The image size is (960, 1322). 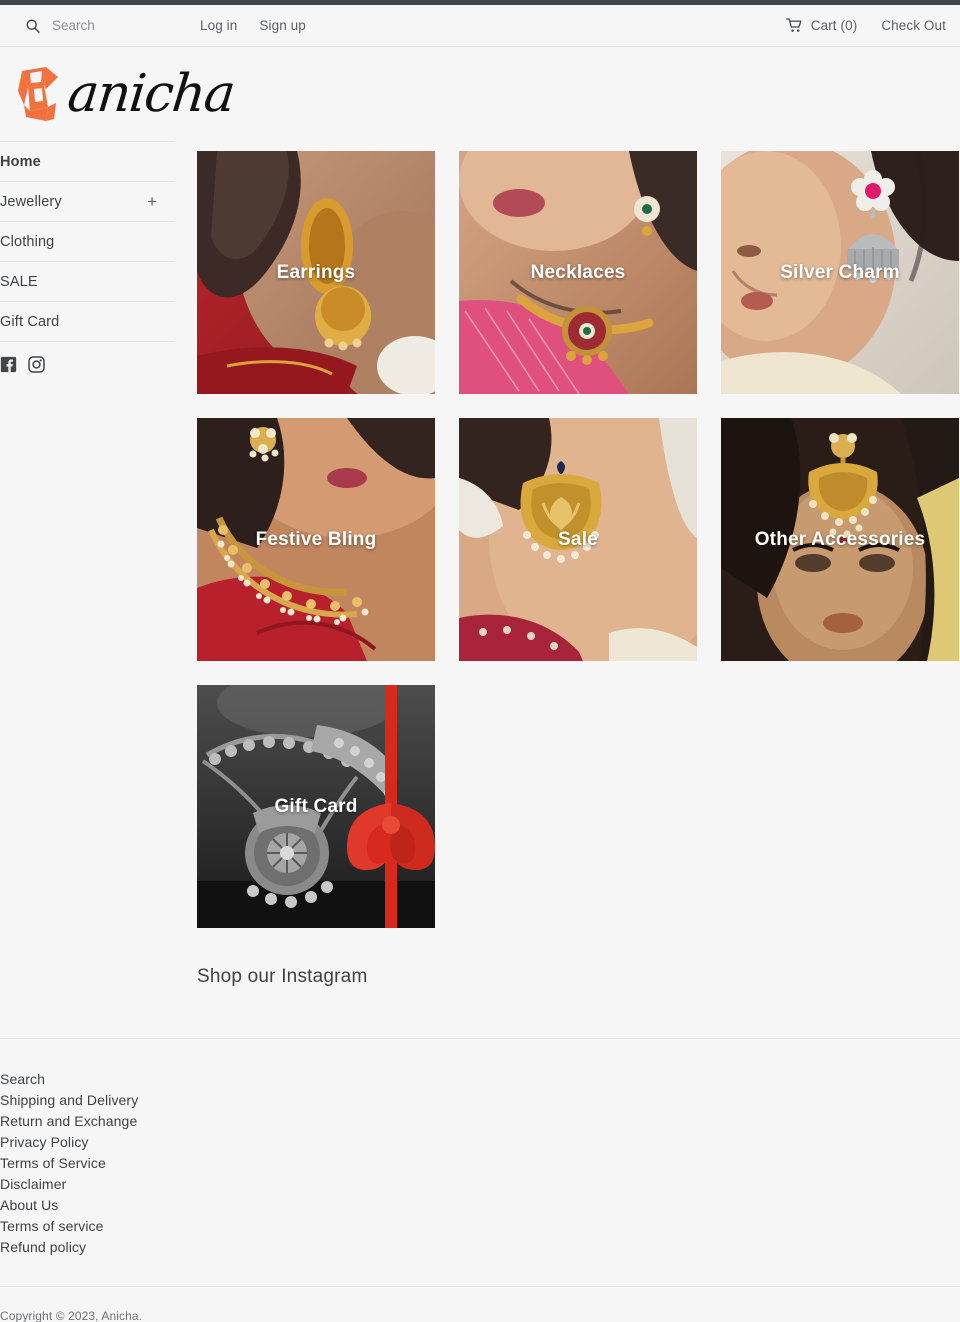 What do you see at coordinates (480, 1304) in the screenshot?
I see `footer-bottom: Copyright © 2023, Anicha.` at bounding box center [480, 1304].